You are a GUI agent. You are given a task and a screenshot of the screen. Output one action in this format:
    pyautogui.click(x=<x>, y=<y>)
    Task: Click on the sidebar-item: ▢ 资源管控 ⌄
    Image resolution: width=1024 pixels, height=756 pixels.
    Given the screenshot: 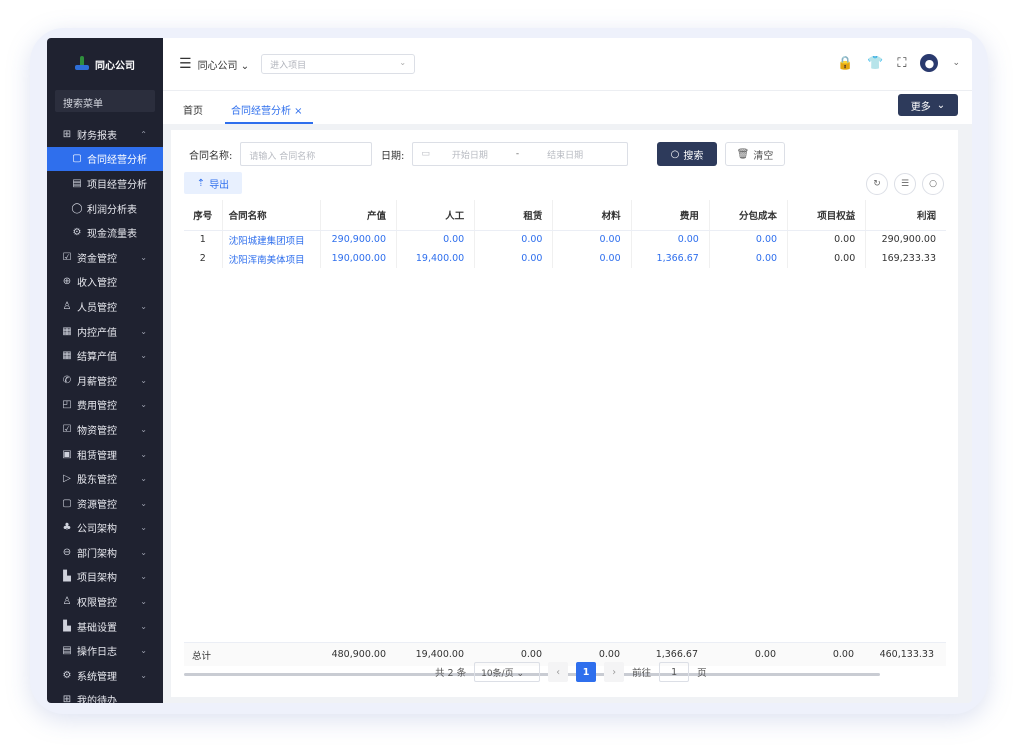 What is the action you would take?
    pyautogui.click(x=105, y=503)
    